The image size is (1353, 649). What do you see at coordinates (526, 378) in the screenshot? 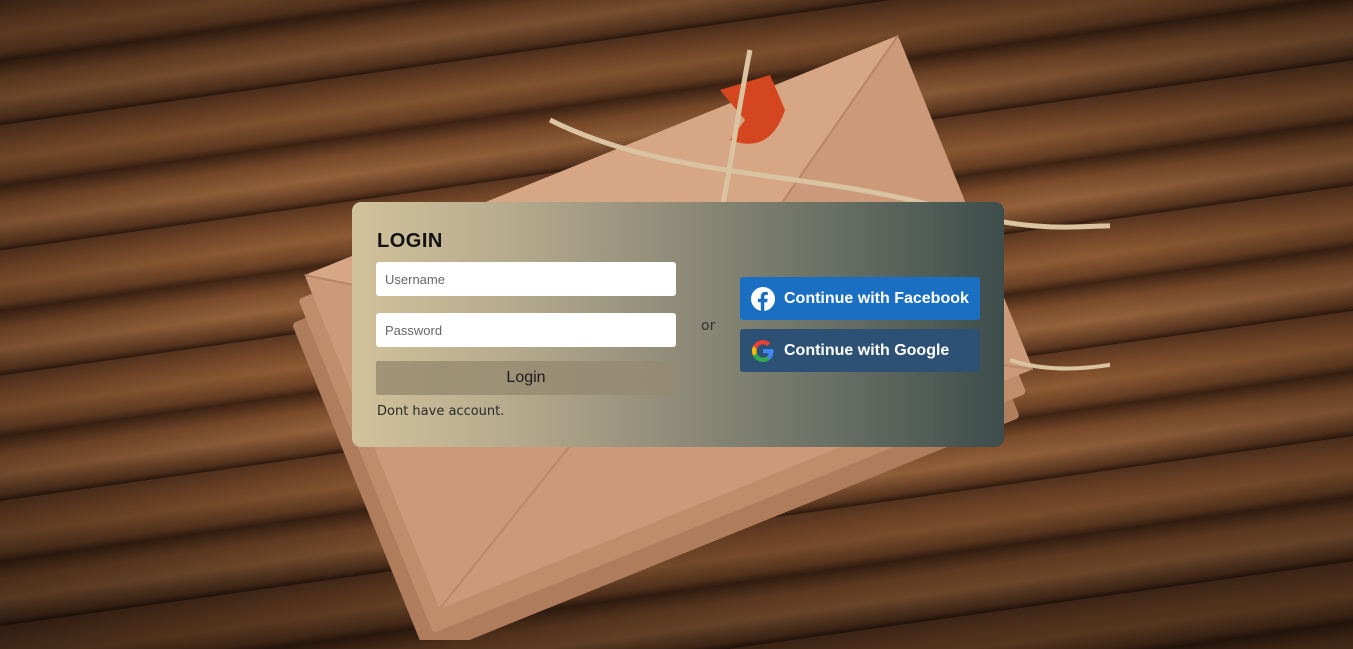
I see `login-button: Login` at bounding box center [526, 378].